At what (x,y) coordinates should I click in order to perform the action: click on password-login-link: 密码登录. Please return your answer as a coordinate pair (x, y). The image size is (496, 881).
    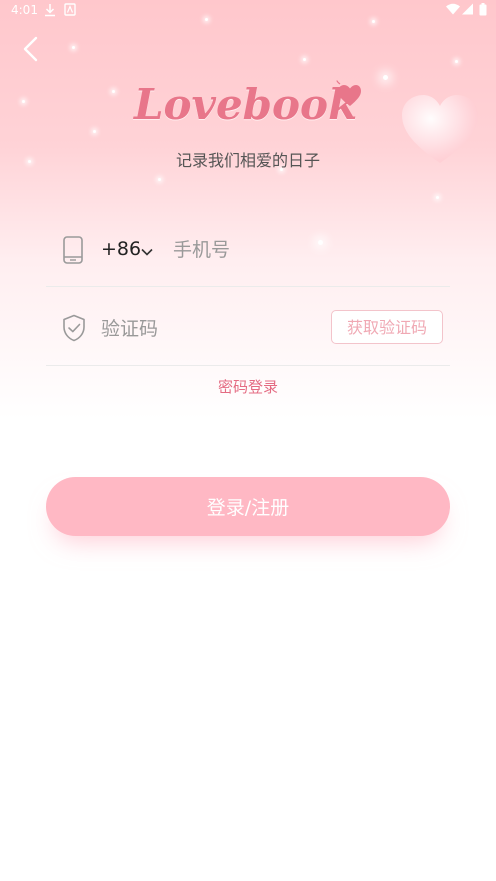
    Looking at the image, I should click on (248, 386).